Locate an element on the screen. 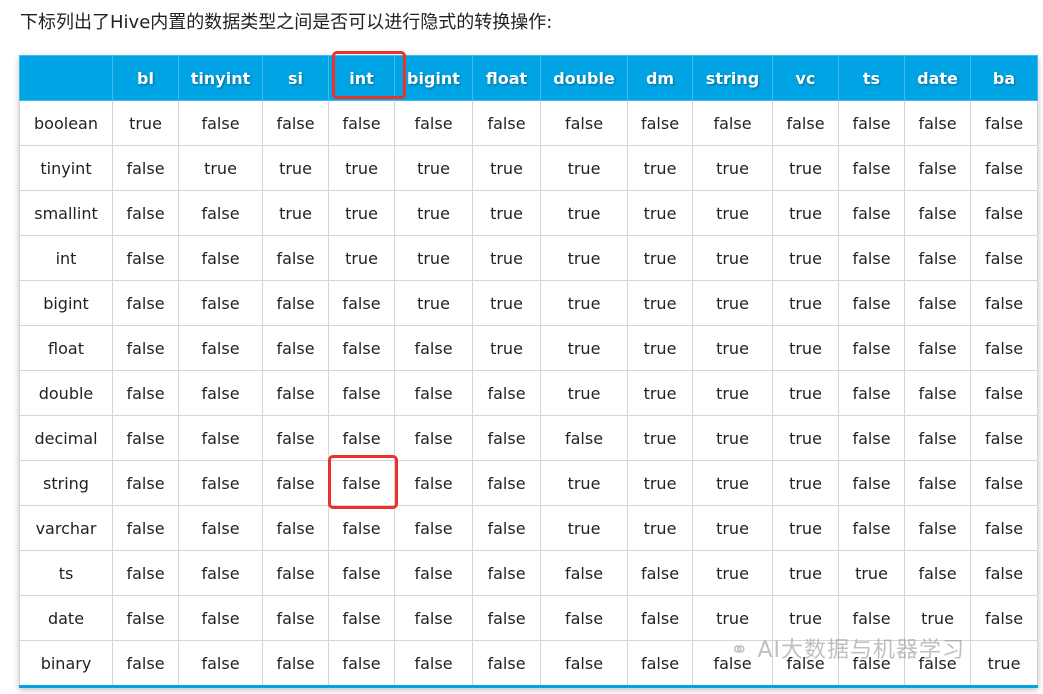 This screenshot has width=1043, height=694. column-header: int is located at coordinates (361, 78).